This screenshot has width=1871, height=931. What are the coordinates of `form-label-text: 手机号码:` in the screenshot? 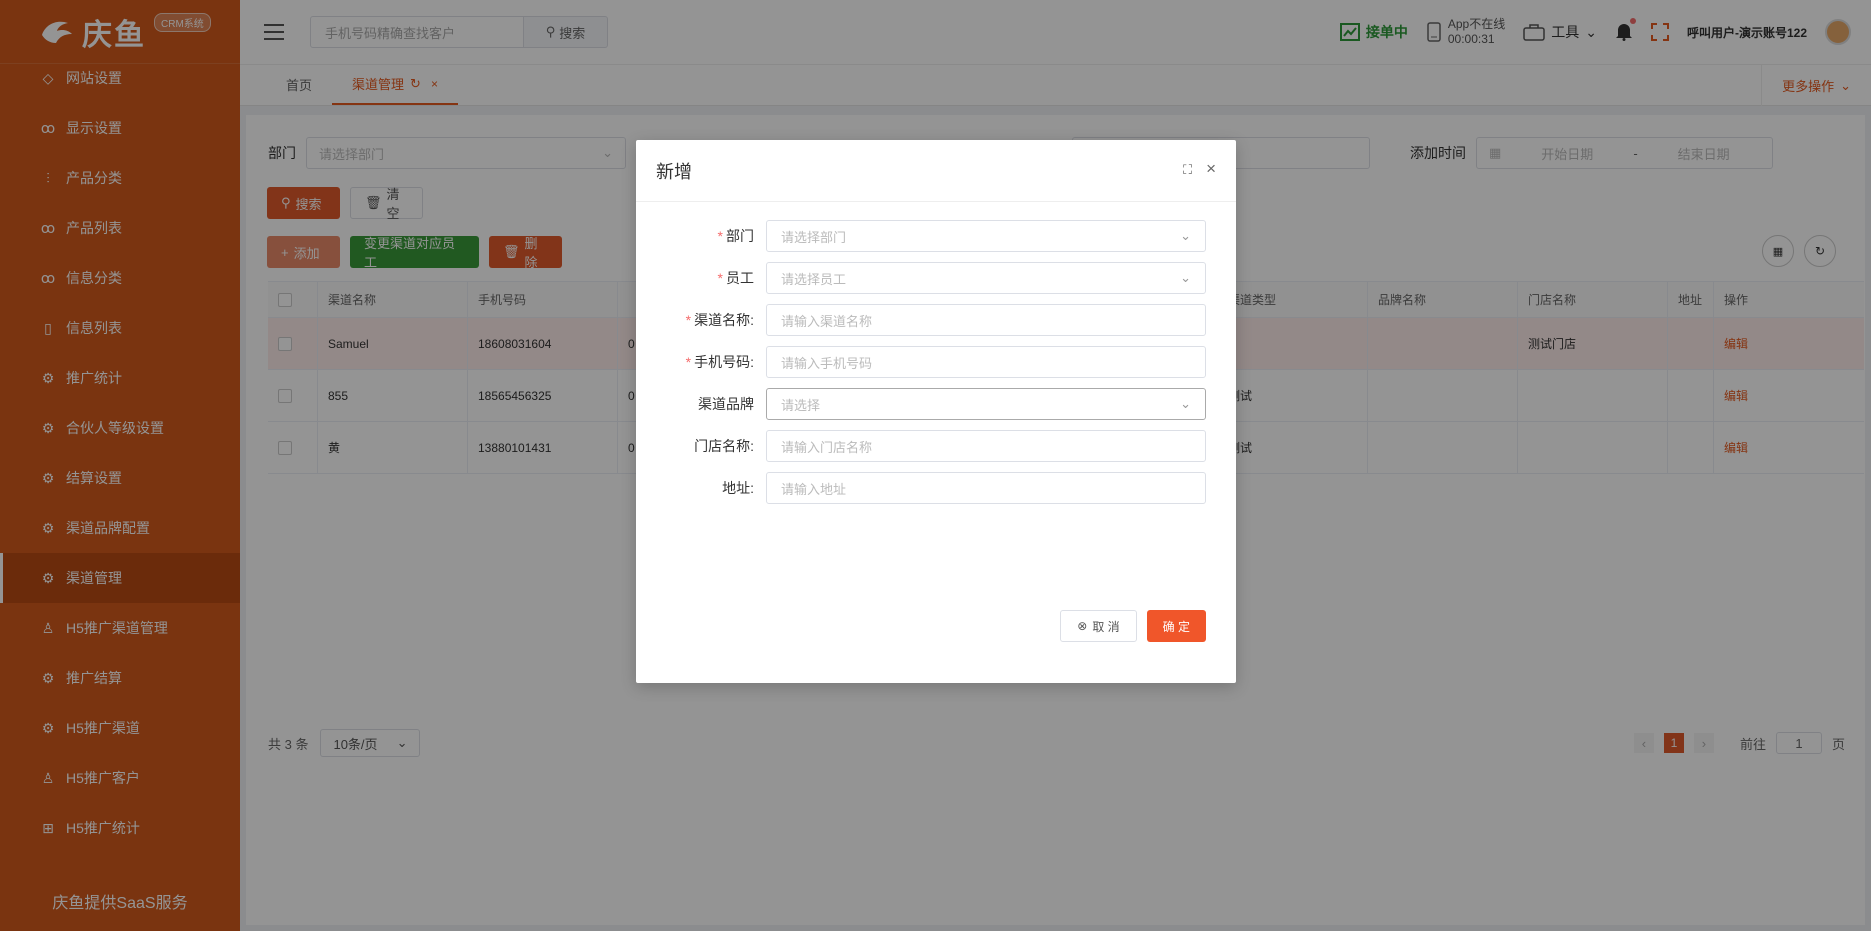 It's located at (724, 362).